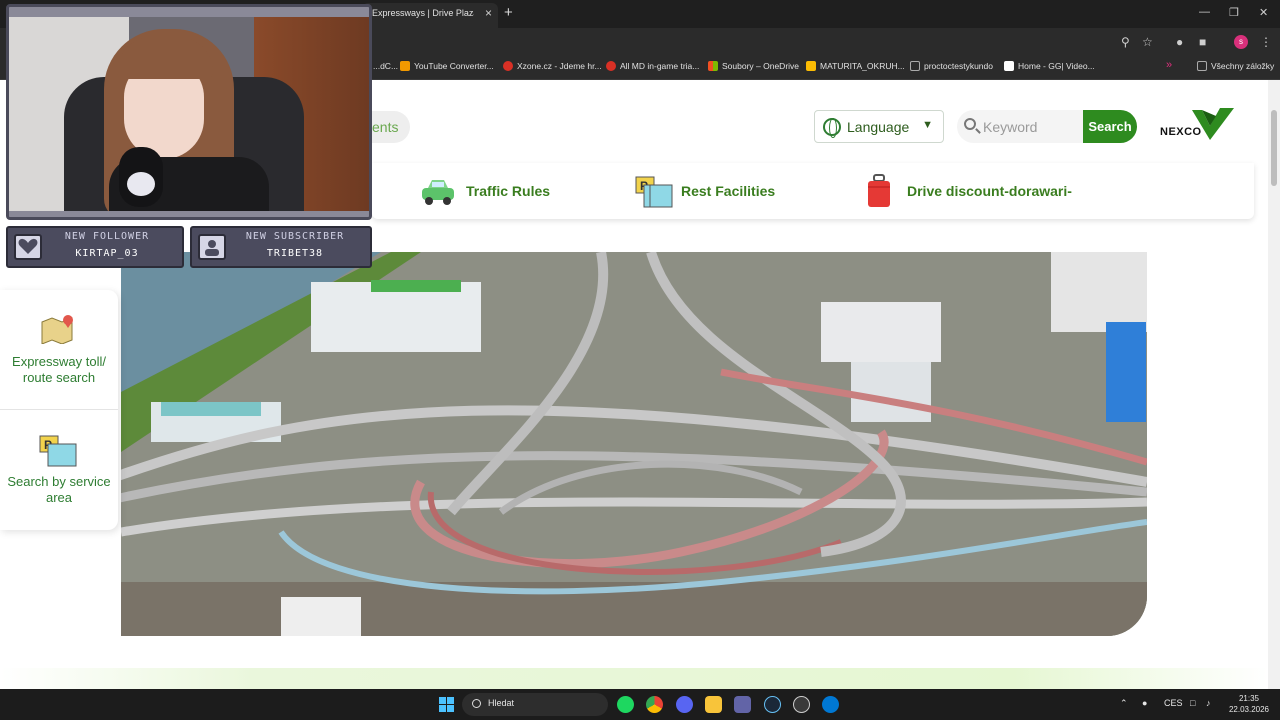 Image resolution: width=1280 pixels, height=720 pixels. Describe the element at coordinates (57, 329) in the screenshot. I see `map-pin-icon` at that location.